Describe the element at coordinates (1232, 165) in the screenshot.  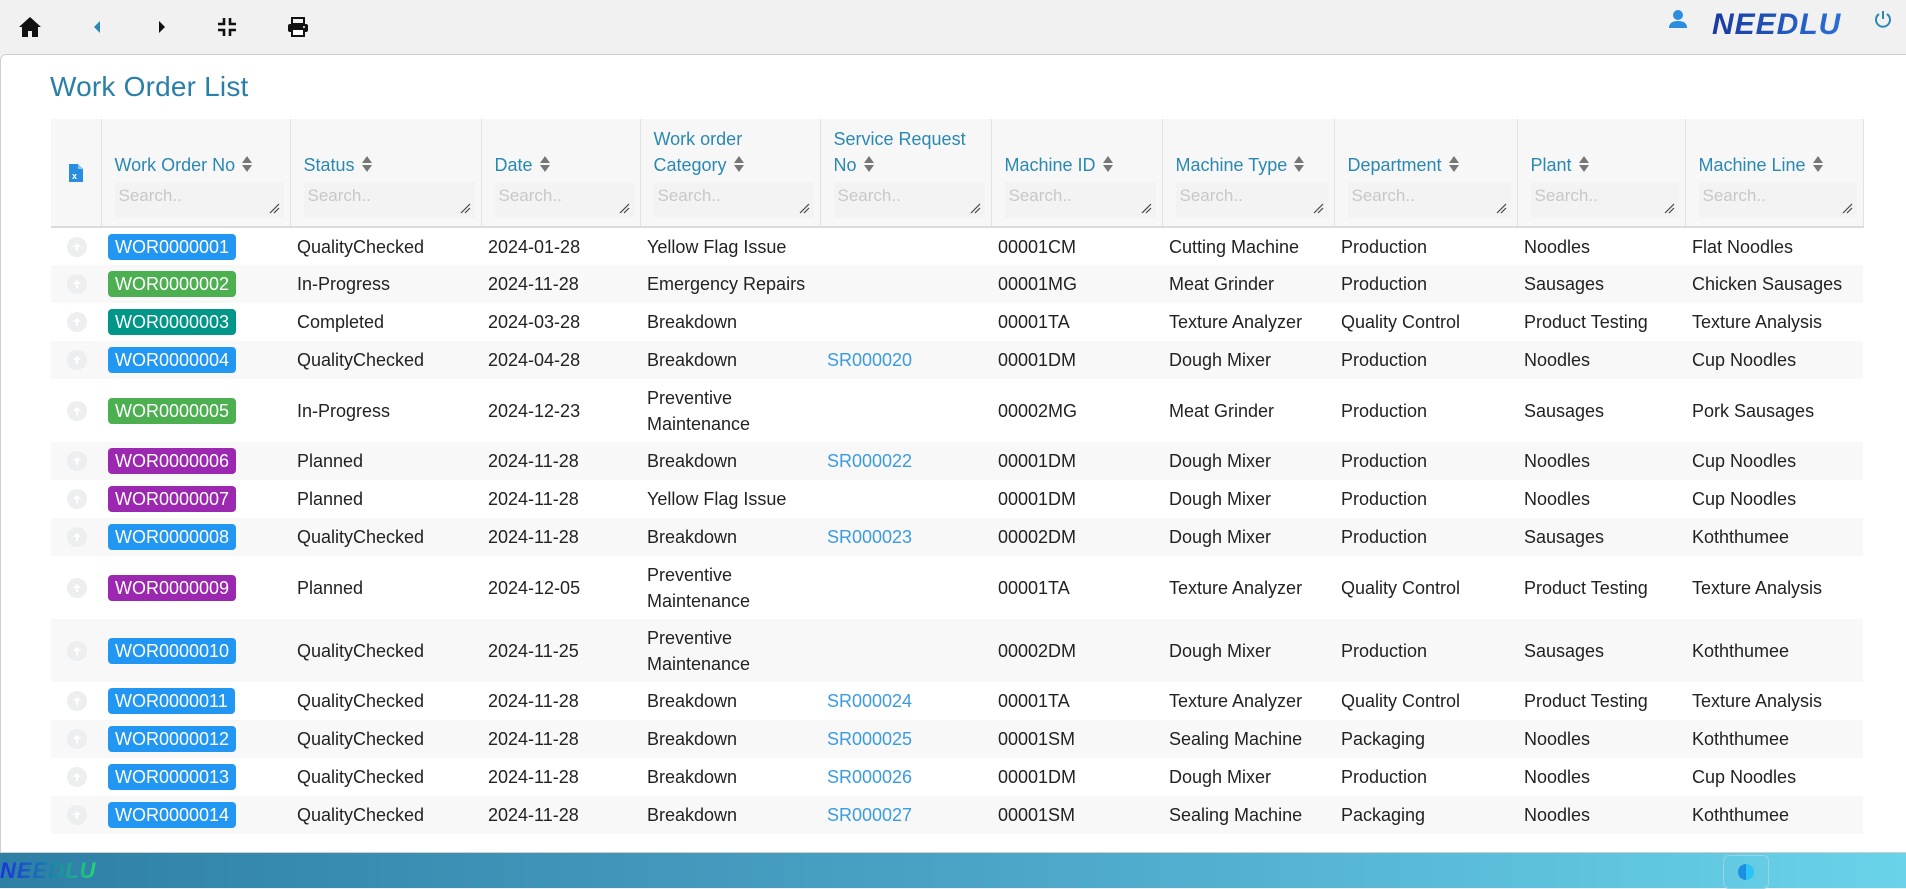
I see `column-label: Machine Type` at that location.